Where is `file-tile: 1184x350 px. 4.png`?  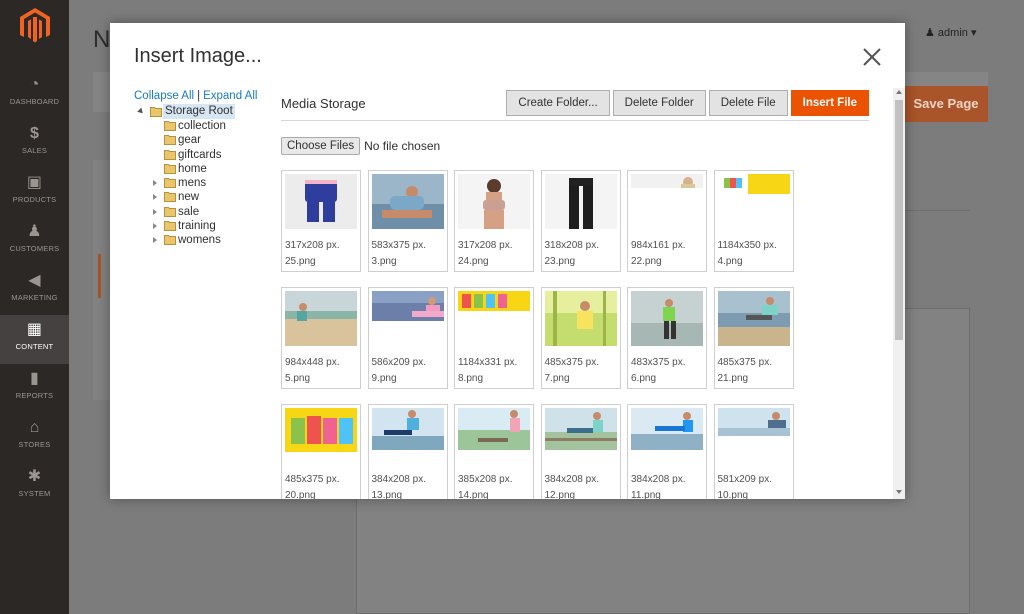 file-tile: 1184x350 px. 4.png is located at coordinates (753, 221).